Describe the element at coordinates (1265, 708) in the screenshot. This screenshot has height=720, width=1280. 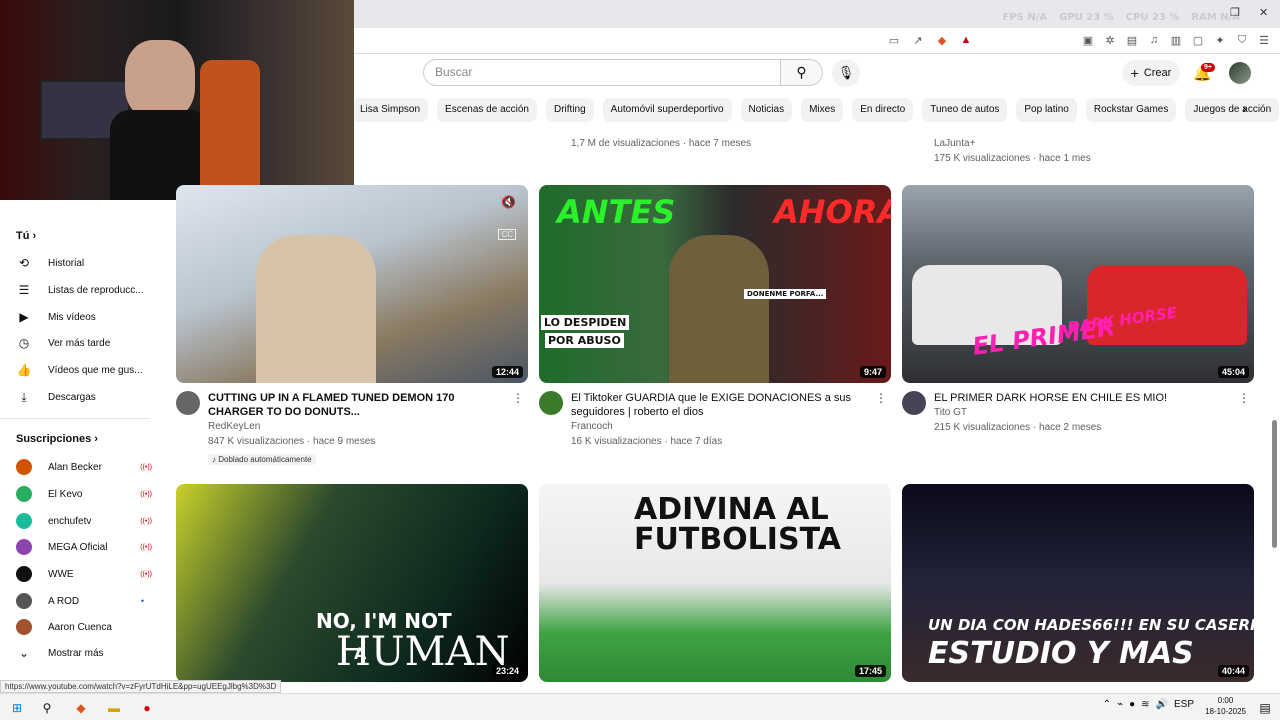
I see `notification-center-icon: ▤` at that location.